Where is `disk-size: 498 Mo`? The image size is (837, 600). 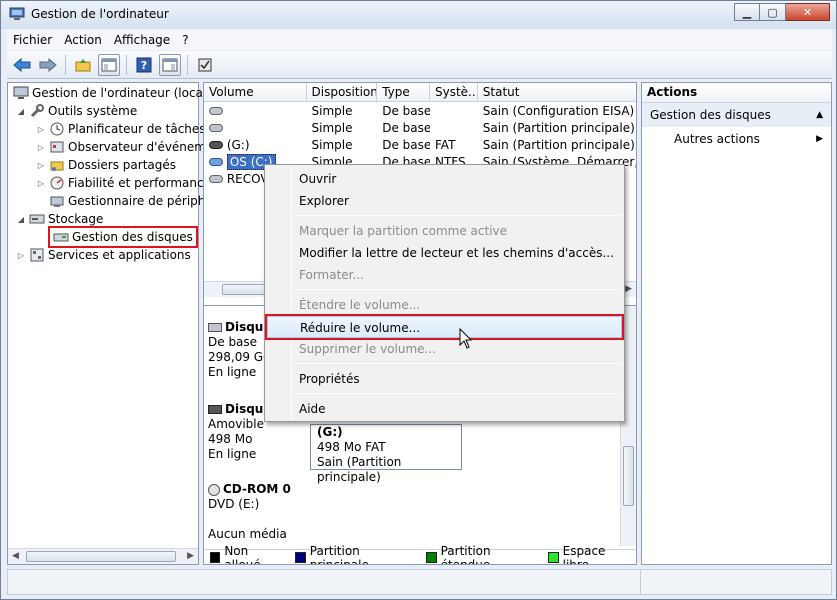
disk-size: 498 Mo is located at coordinates (230, 439).